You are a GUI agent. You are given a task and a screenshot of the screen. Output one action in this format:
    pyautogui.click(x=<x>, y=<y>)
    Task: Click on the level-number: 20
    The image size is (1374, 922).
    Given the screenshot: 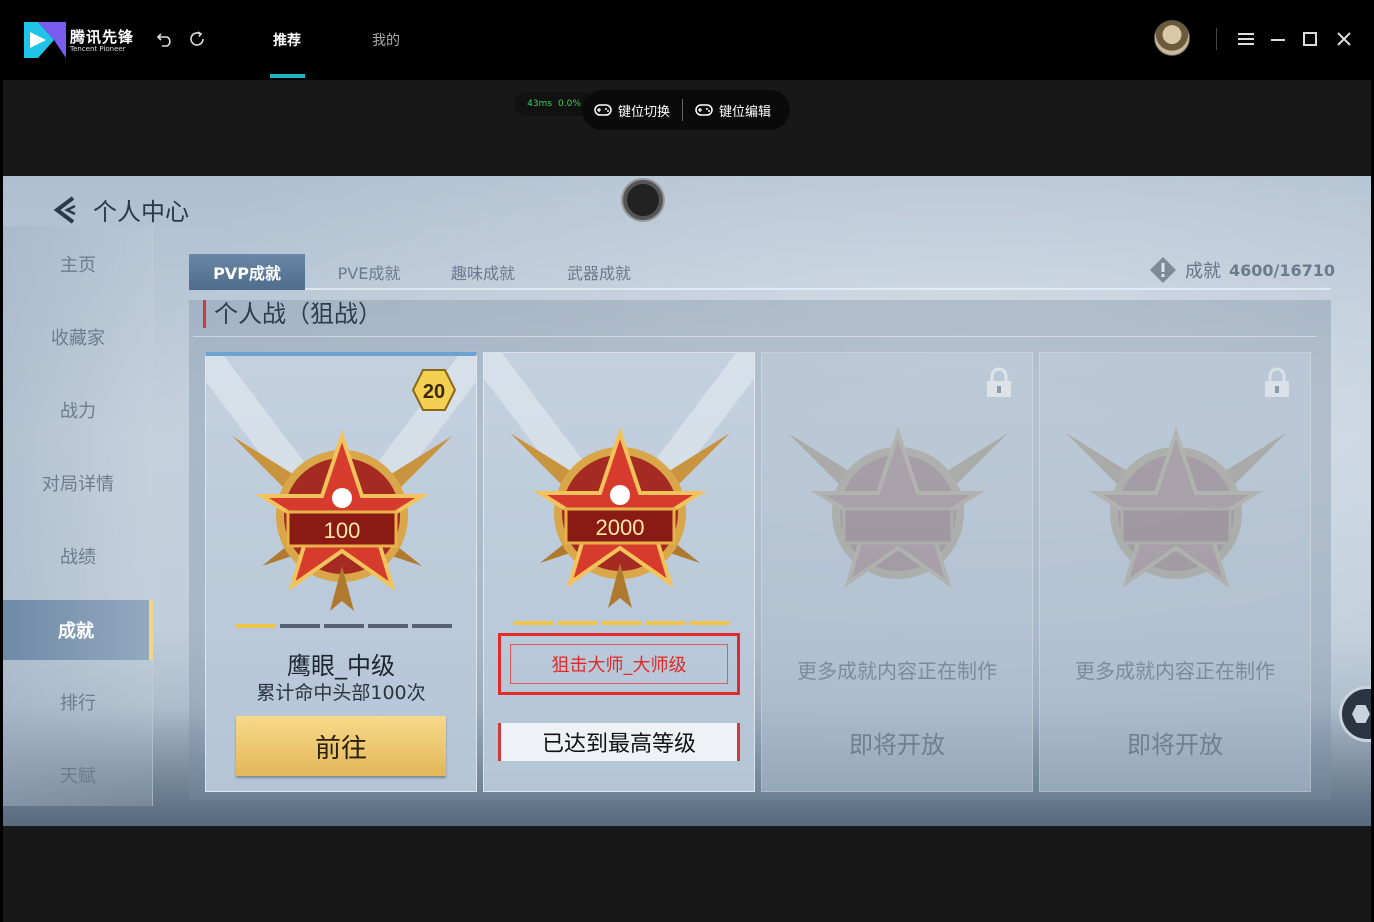 What is the action you would take?
    pyautogui.click(x=434, y=392)
    